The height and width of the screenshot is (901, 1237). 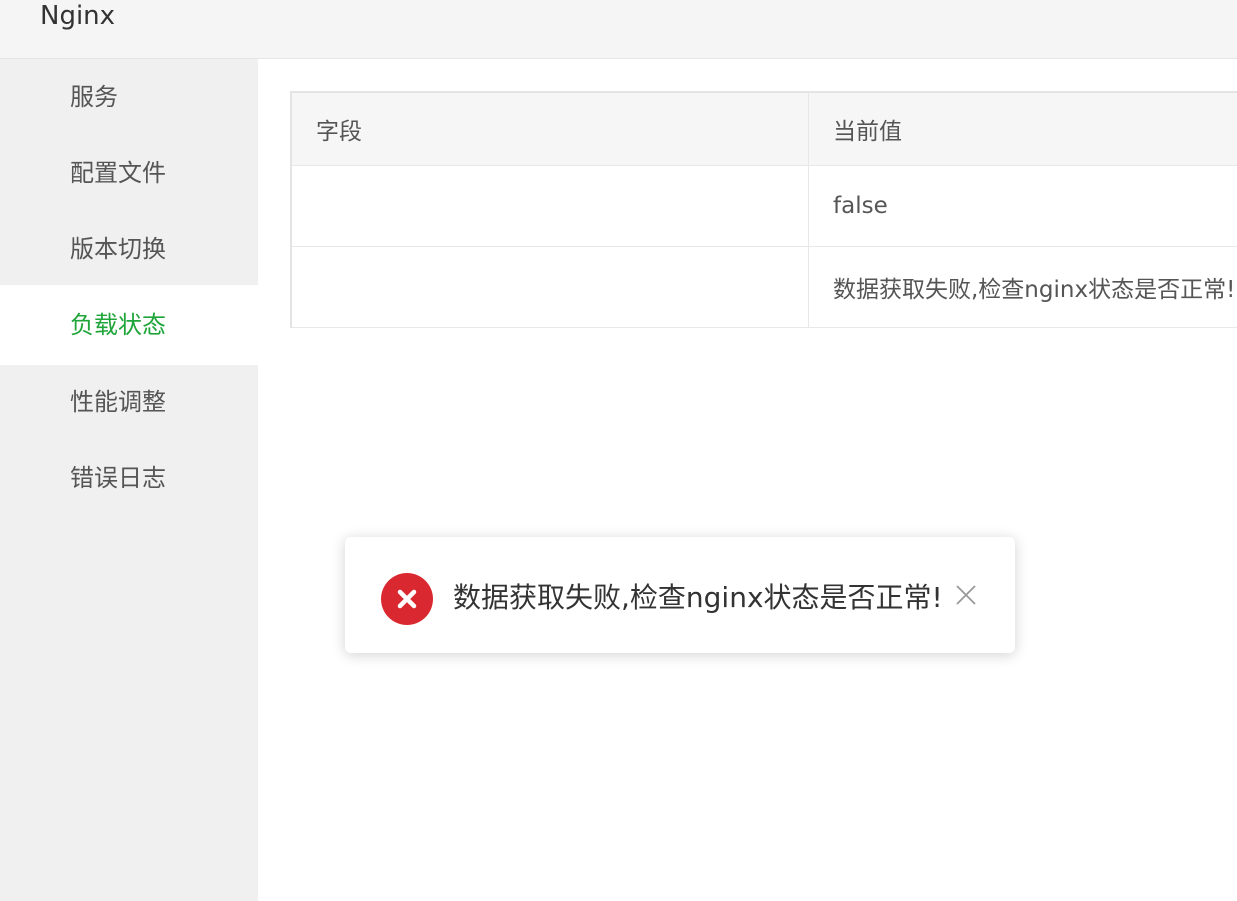 I want to click on sidebar-item-performance-tuning: 性能调整, so click(x=129, y=402).